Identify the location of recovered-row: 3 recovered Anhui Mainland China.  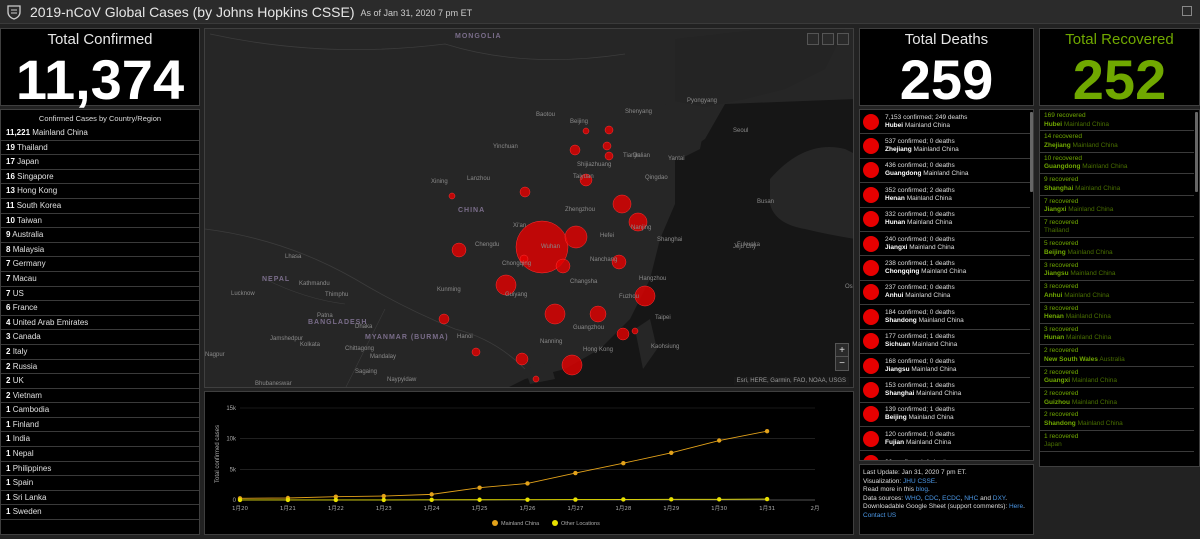
(1117, 292).